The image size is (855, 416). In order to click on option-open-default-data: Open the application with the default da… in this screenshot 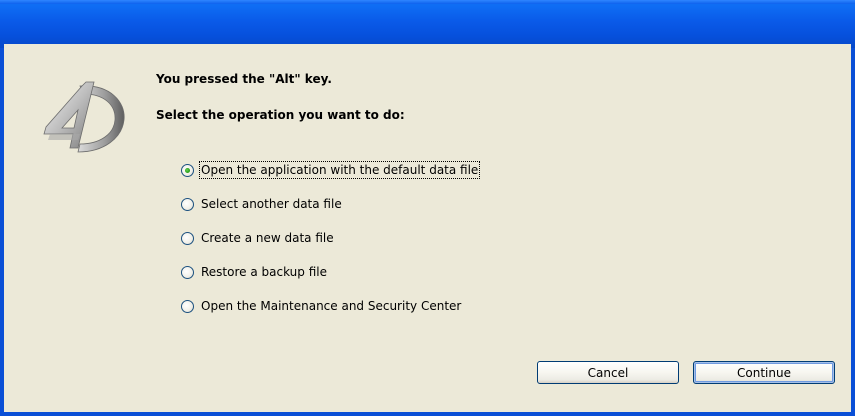, I will do `click(331, 170)`.